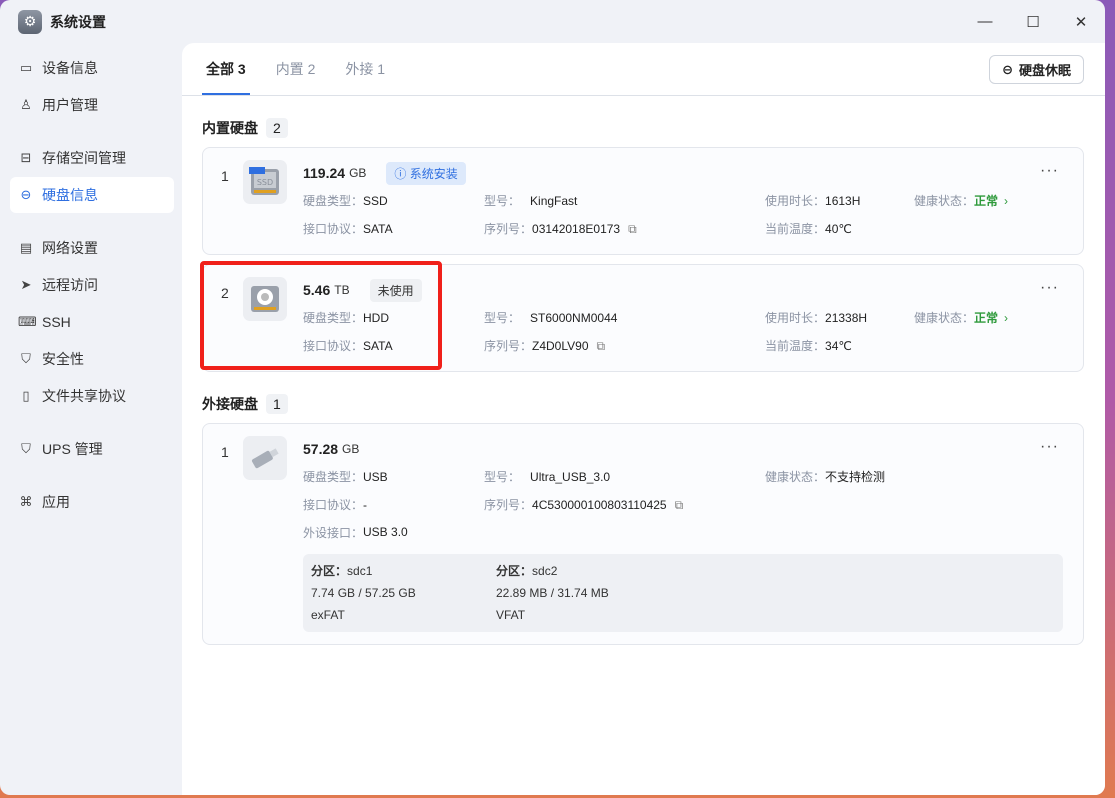  What do you see at coordinates (70, 68) in the screenshot?
I see `sidebar-item-label: 设备信息` at bounding box center [70, 68].